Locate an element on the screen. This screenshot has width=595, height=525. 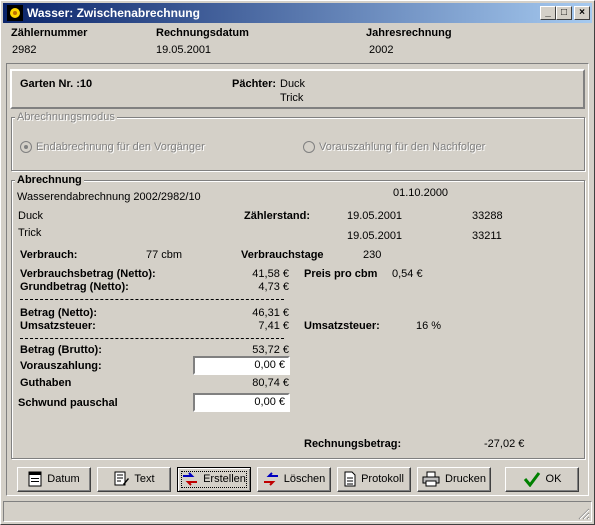
close-button: × is located at coordinates (582, 13).